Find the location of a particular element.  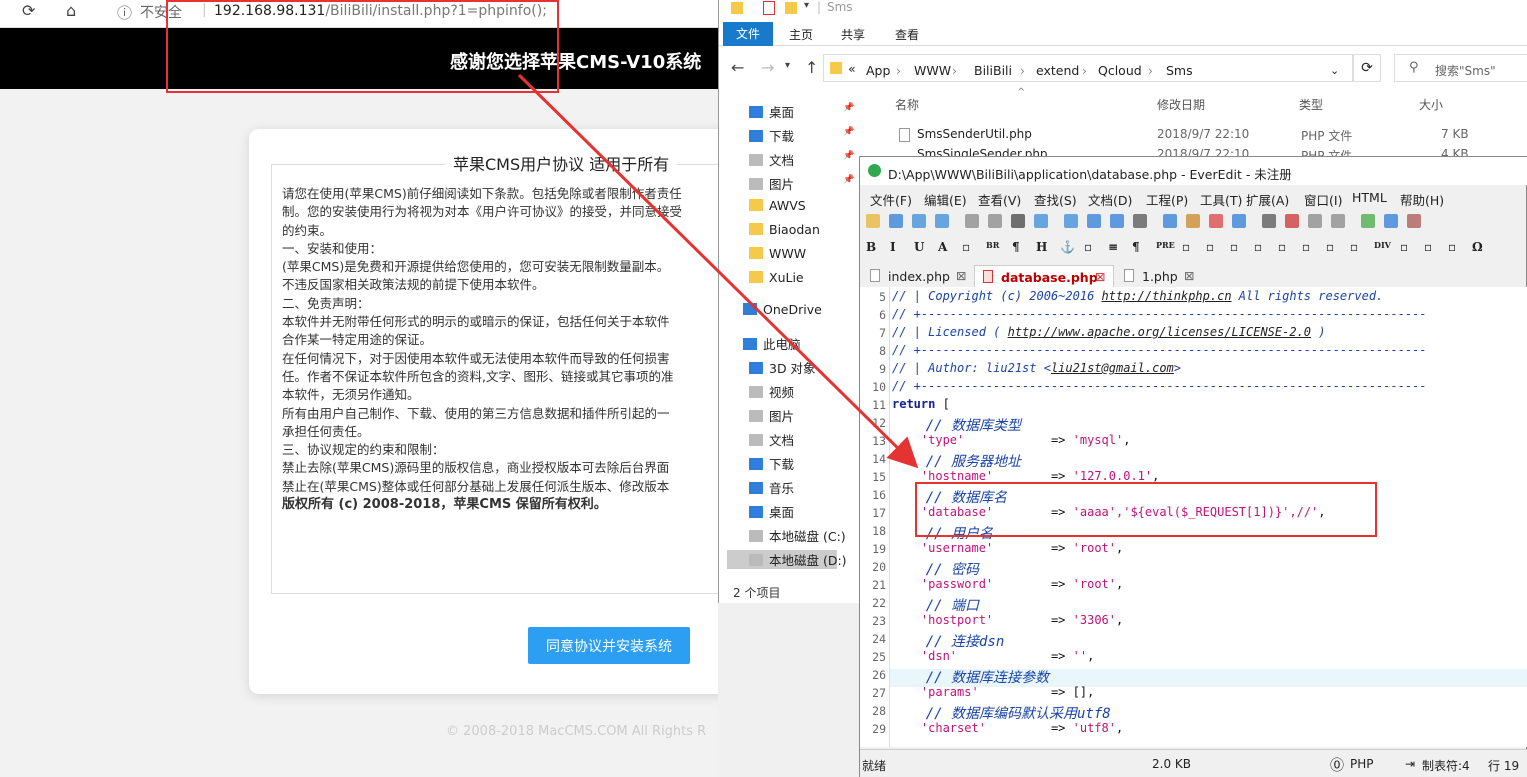

code-line: return [ is located at coordinates (921, 404).